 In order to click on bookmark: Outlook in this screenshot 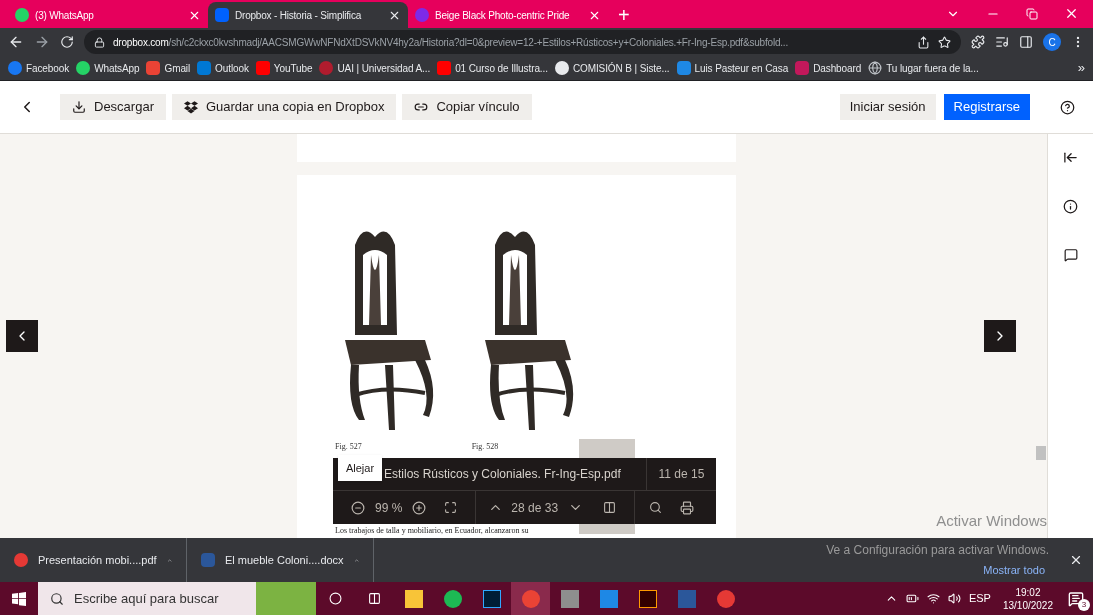, I will do `click(223, 68)`.